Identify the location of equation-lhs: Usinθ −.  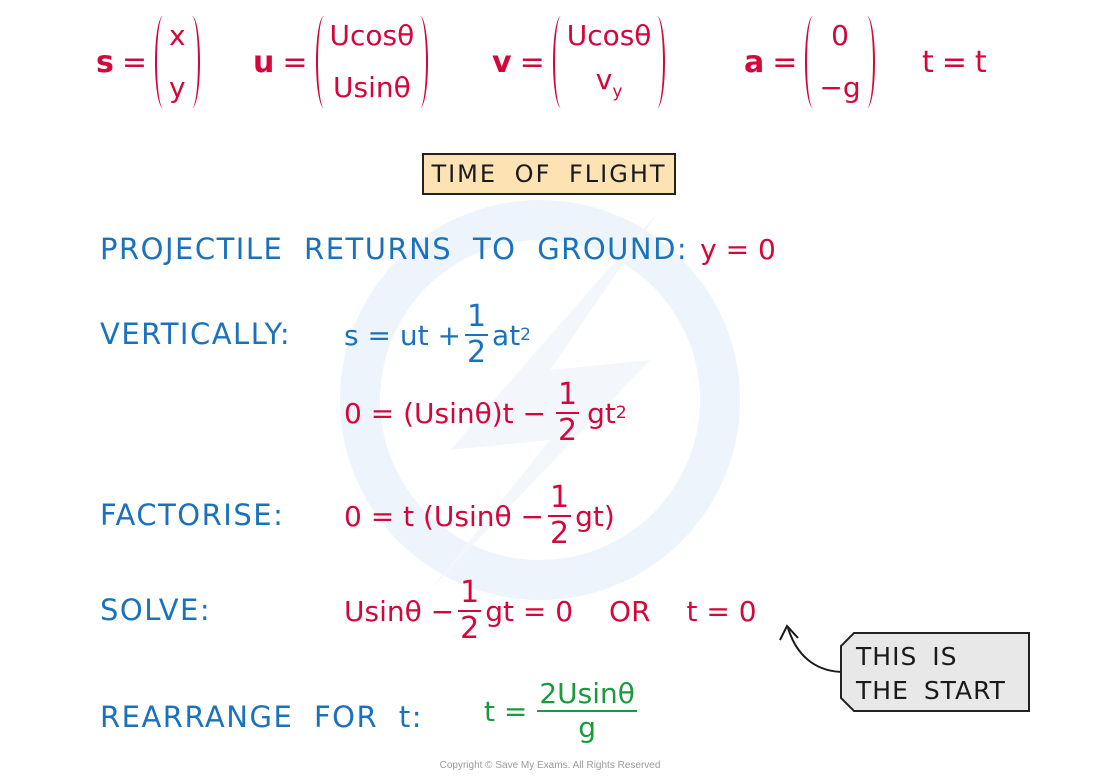
(399, 611).